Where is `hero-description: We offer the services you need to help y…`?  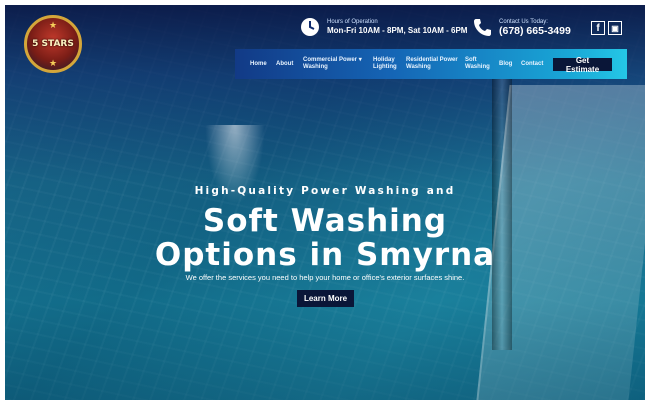
hero-description: We offer the services you need to help y… is located at coordinates (325, 277).